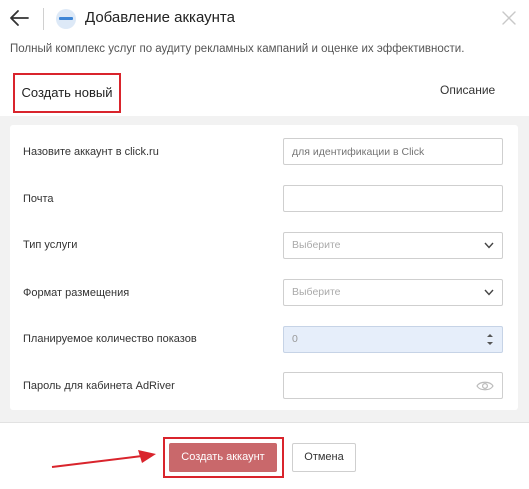 This screenshot has width=529, height=489. Describe the element at coordinates (99, 386) in the screenshot. I see `adriver-password-label: Пароль для кабинета AdRiver` at that location.